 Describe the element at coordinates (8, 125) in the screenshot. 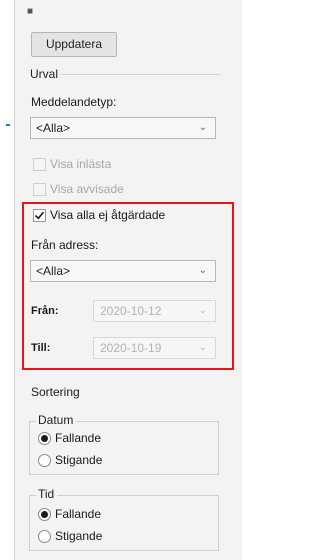

I see `splitter-marker` at that location.